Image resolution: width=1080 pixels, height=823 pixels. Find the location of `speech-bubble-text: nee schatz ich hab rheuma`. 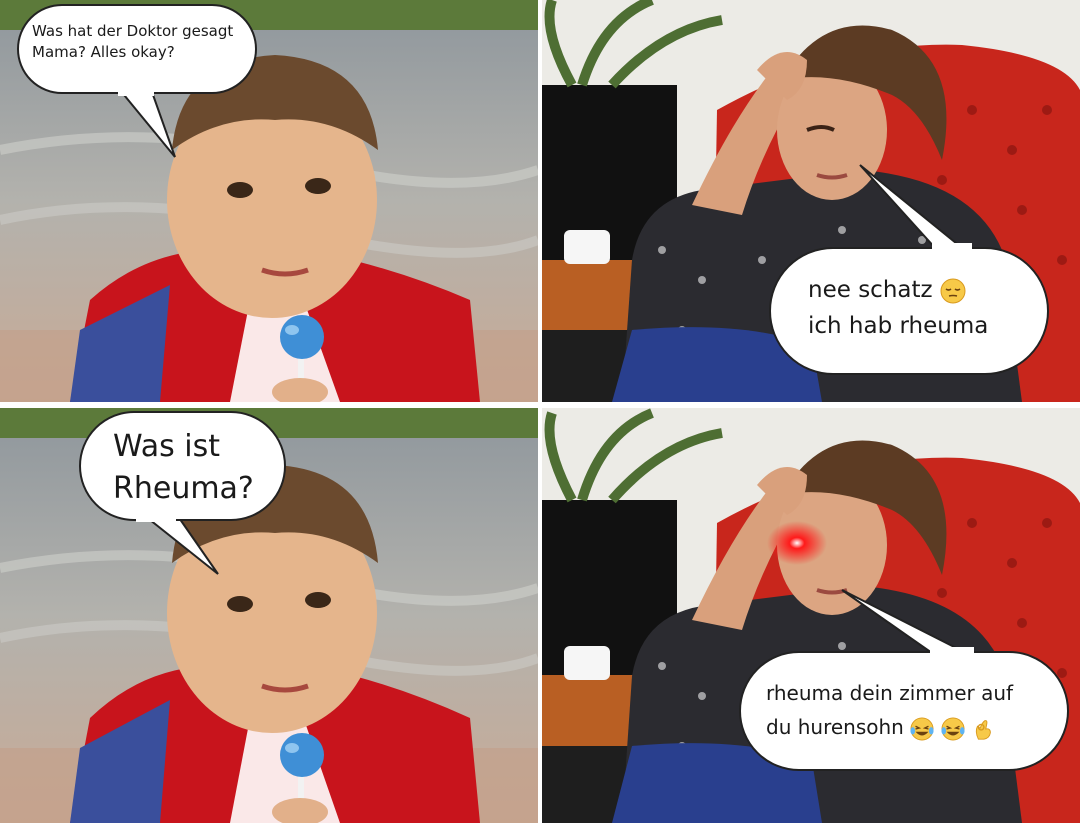

speech-bubble-text: nee schatz ich hab rheuma is located at coordinates (898, 308).